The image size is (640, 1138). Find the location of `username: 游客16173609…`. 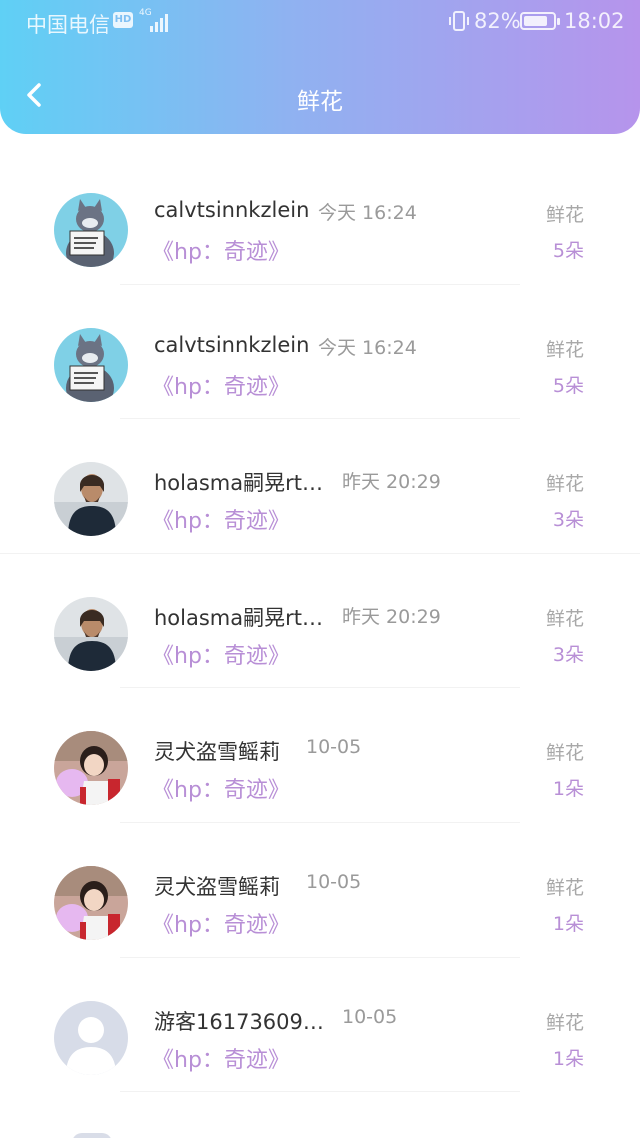

username: 游客16173609… is located at coordinates (239, 1021).